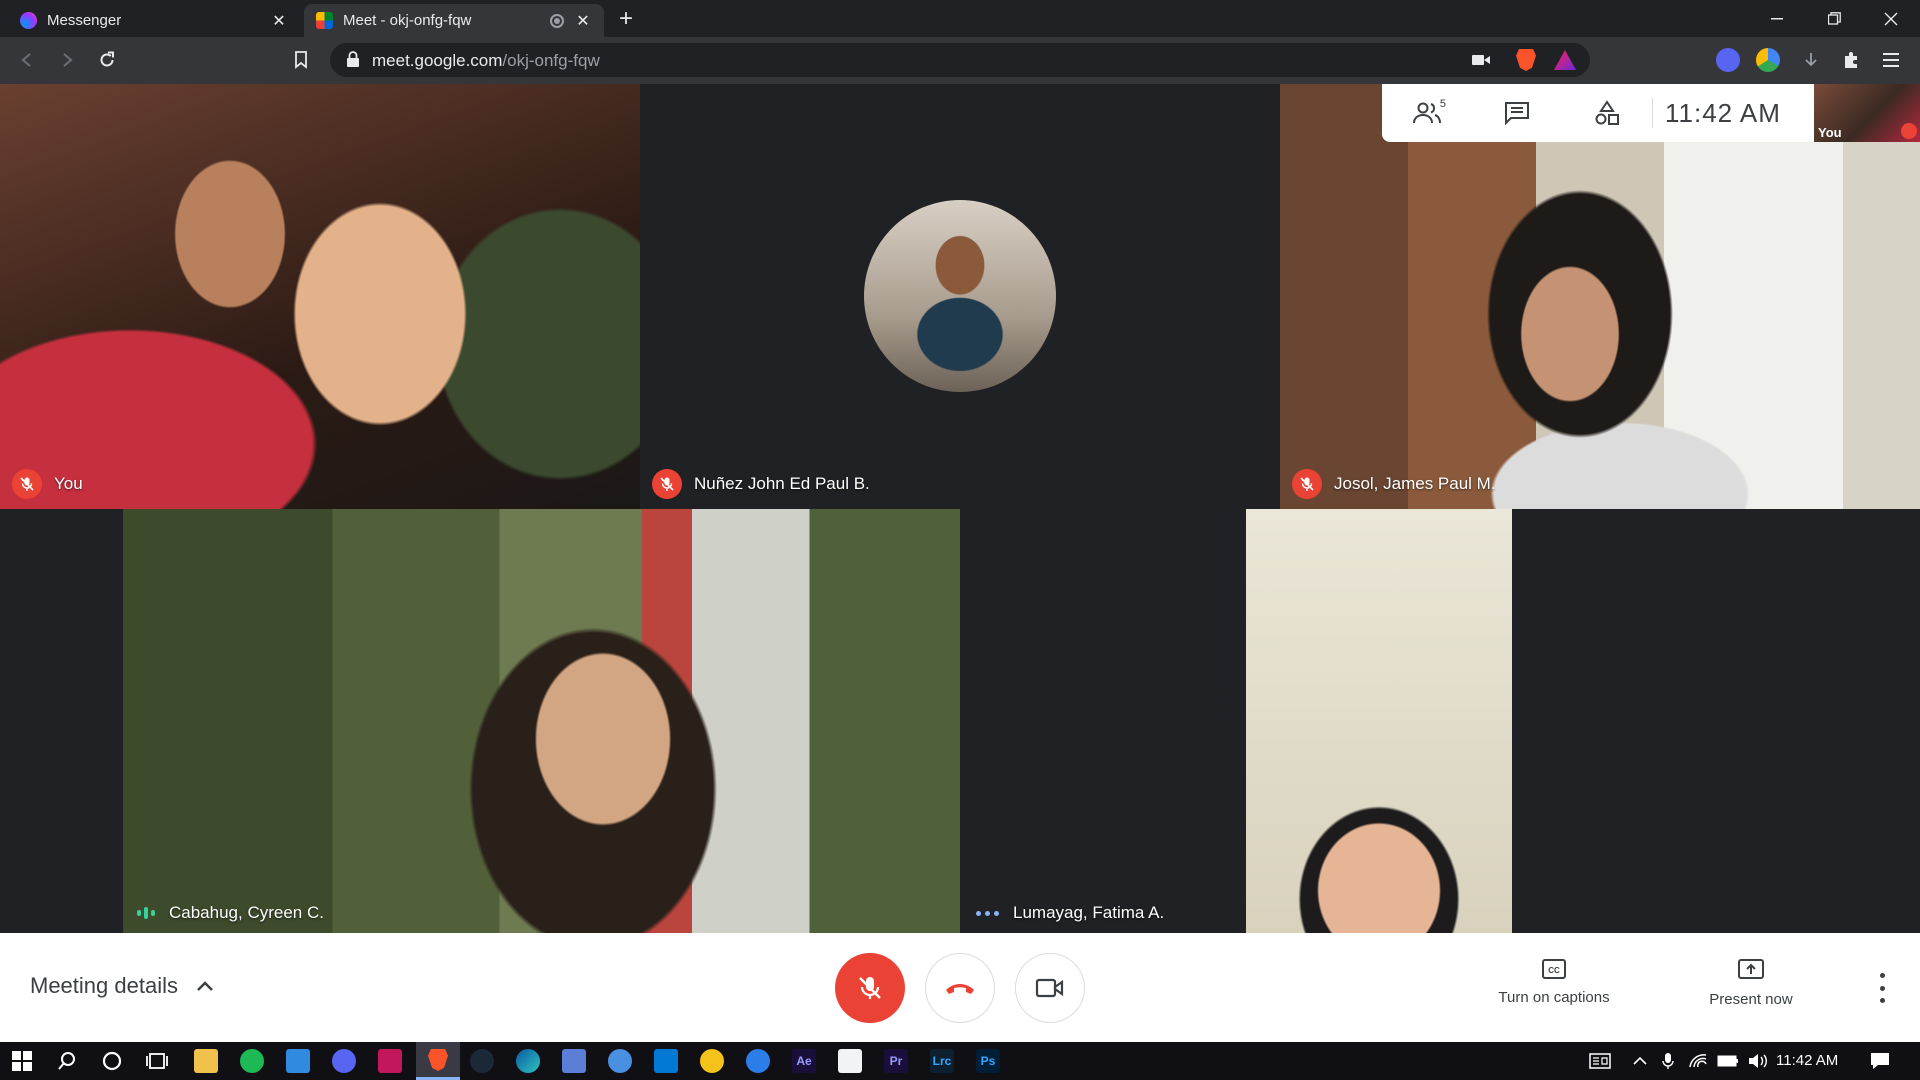 This screenshot has width=1920, height=1080. Describe the element at coordinates (1728, 1061) in the screenshot. I see `battery-icon` at that location.